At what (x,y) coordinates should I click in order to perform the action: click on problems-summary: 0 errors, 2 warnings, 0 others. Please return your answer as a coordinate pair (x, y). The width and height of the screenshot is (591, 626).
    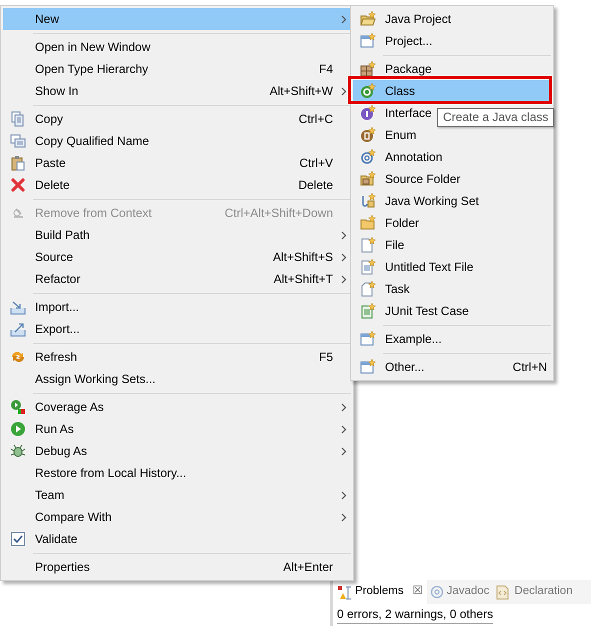
    Looking at the image, I should click on (415, 614).